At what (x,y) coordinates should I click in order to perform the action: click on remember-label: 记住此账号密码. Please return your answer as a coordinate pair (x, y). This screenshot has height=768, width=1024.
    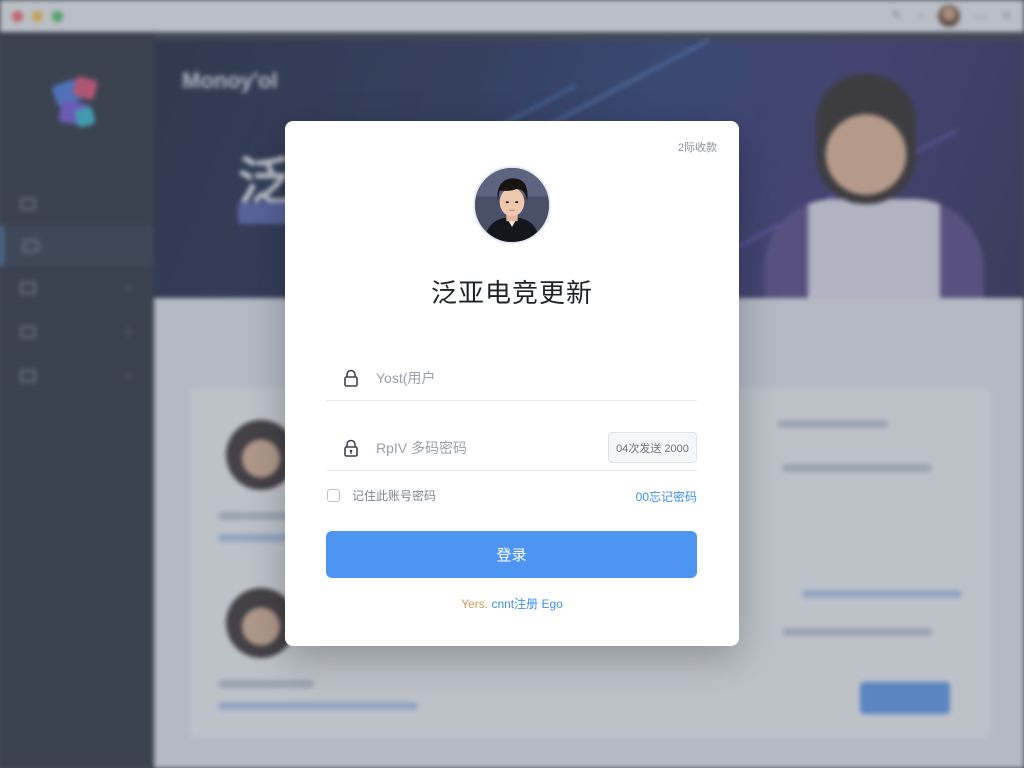
    Looking at the image, I should click on (394, 496).